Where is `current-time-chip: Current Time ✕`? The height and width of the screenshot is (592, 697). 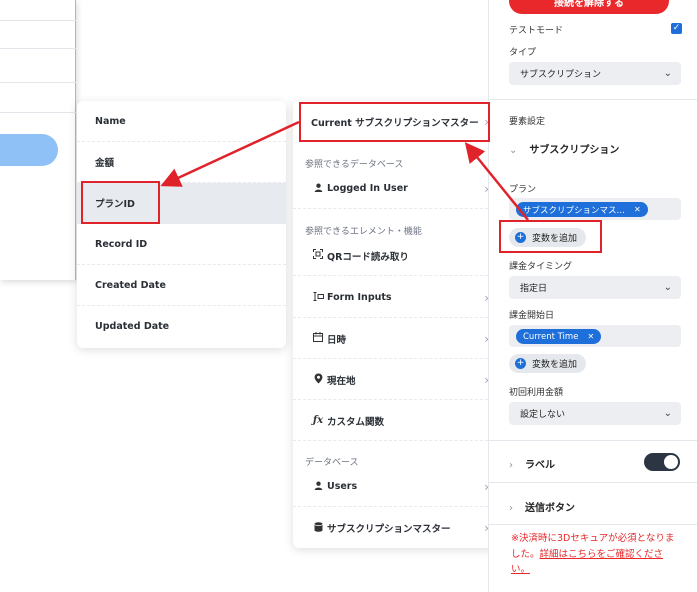
current-time-chip: Current Time ✕ is located at coordinates (559, 336).